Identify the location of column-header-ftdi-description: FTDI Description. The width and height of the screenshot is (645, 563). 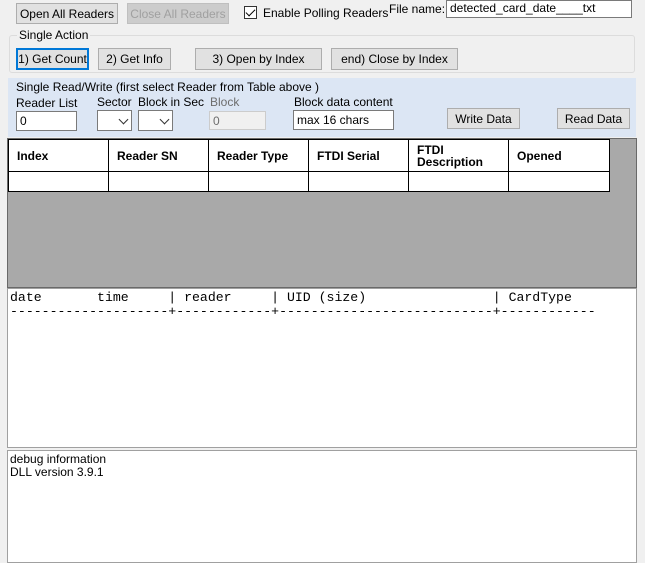
(458, 155).